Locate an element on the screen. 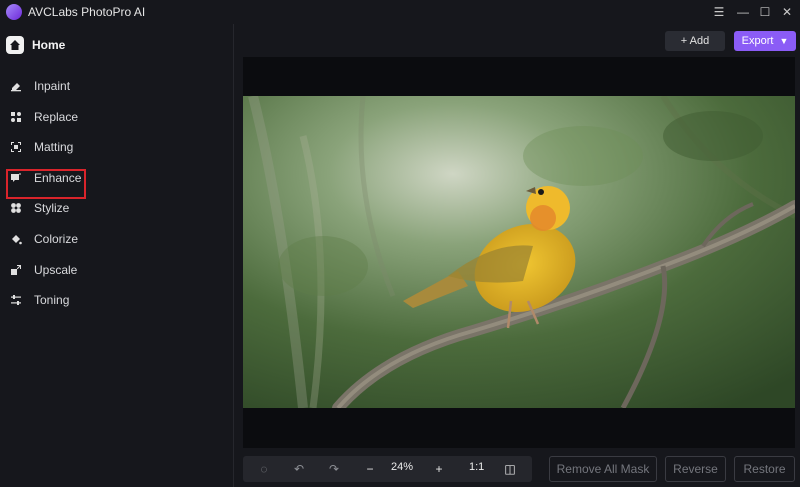 This screenshot has height=487, width=800. sidebar-item-label: Upscale is located at coordinates (56, 270).